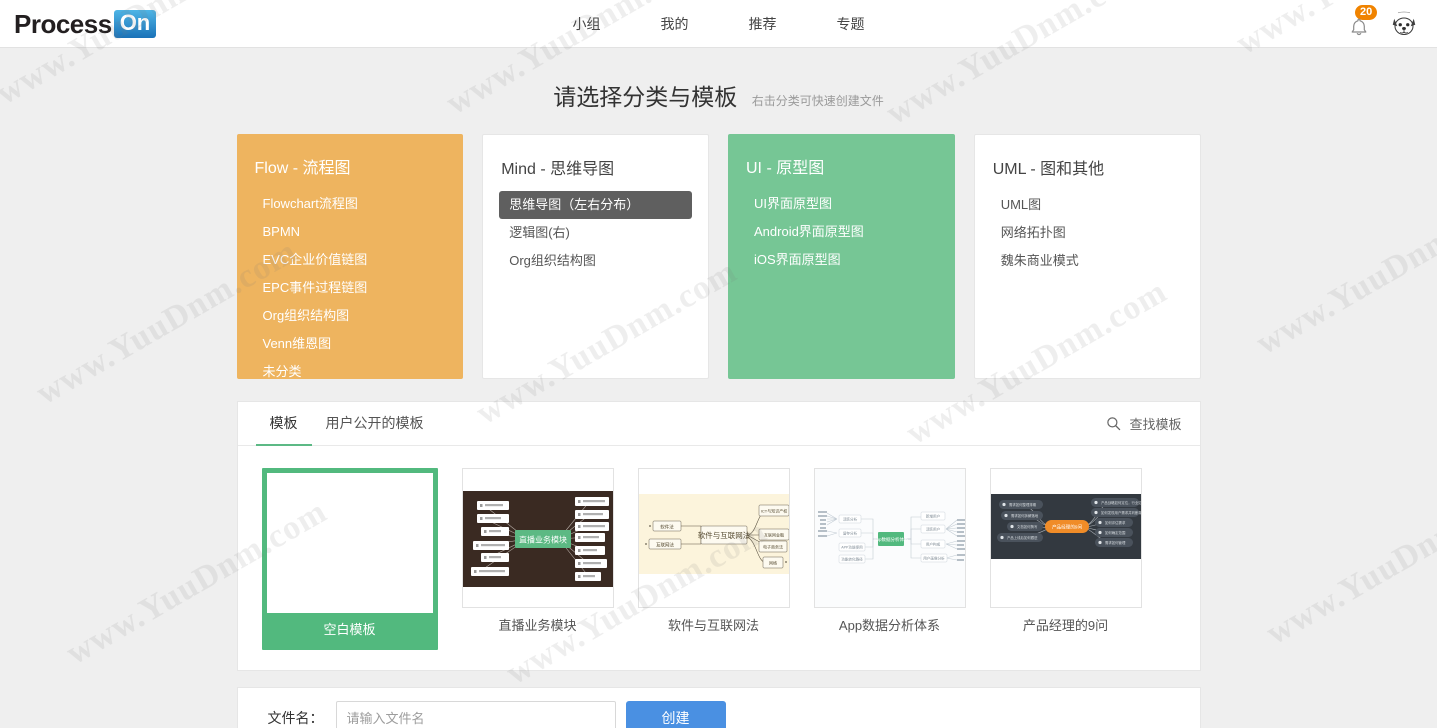 This screenshot has width=1437, height=728. I want to click on svg-text: 活跃用户, so click(932, 529).